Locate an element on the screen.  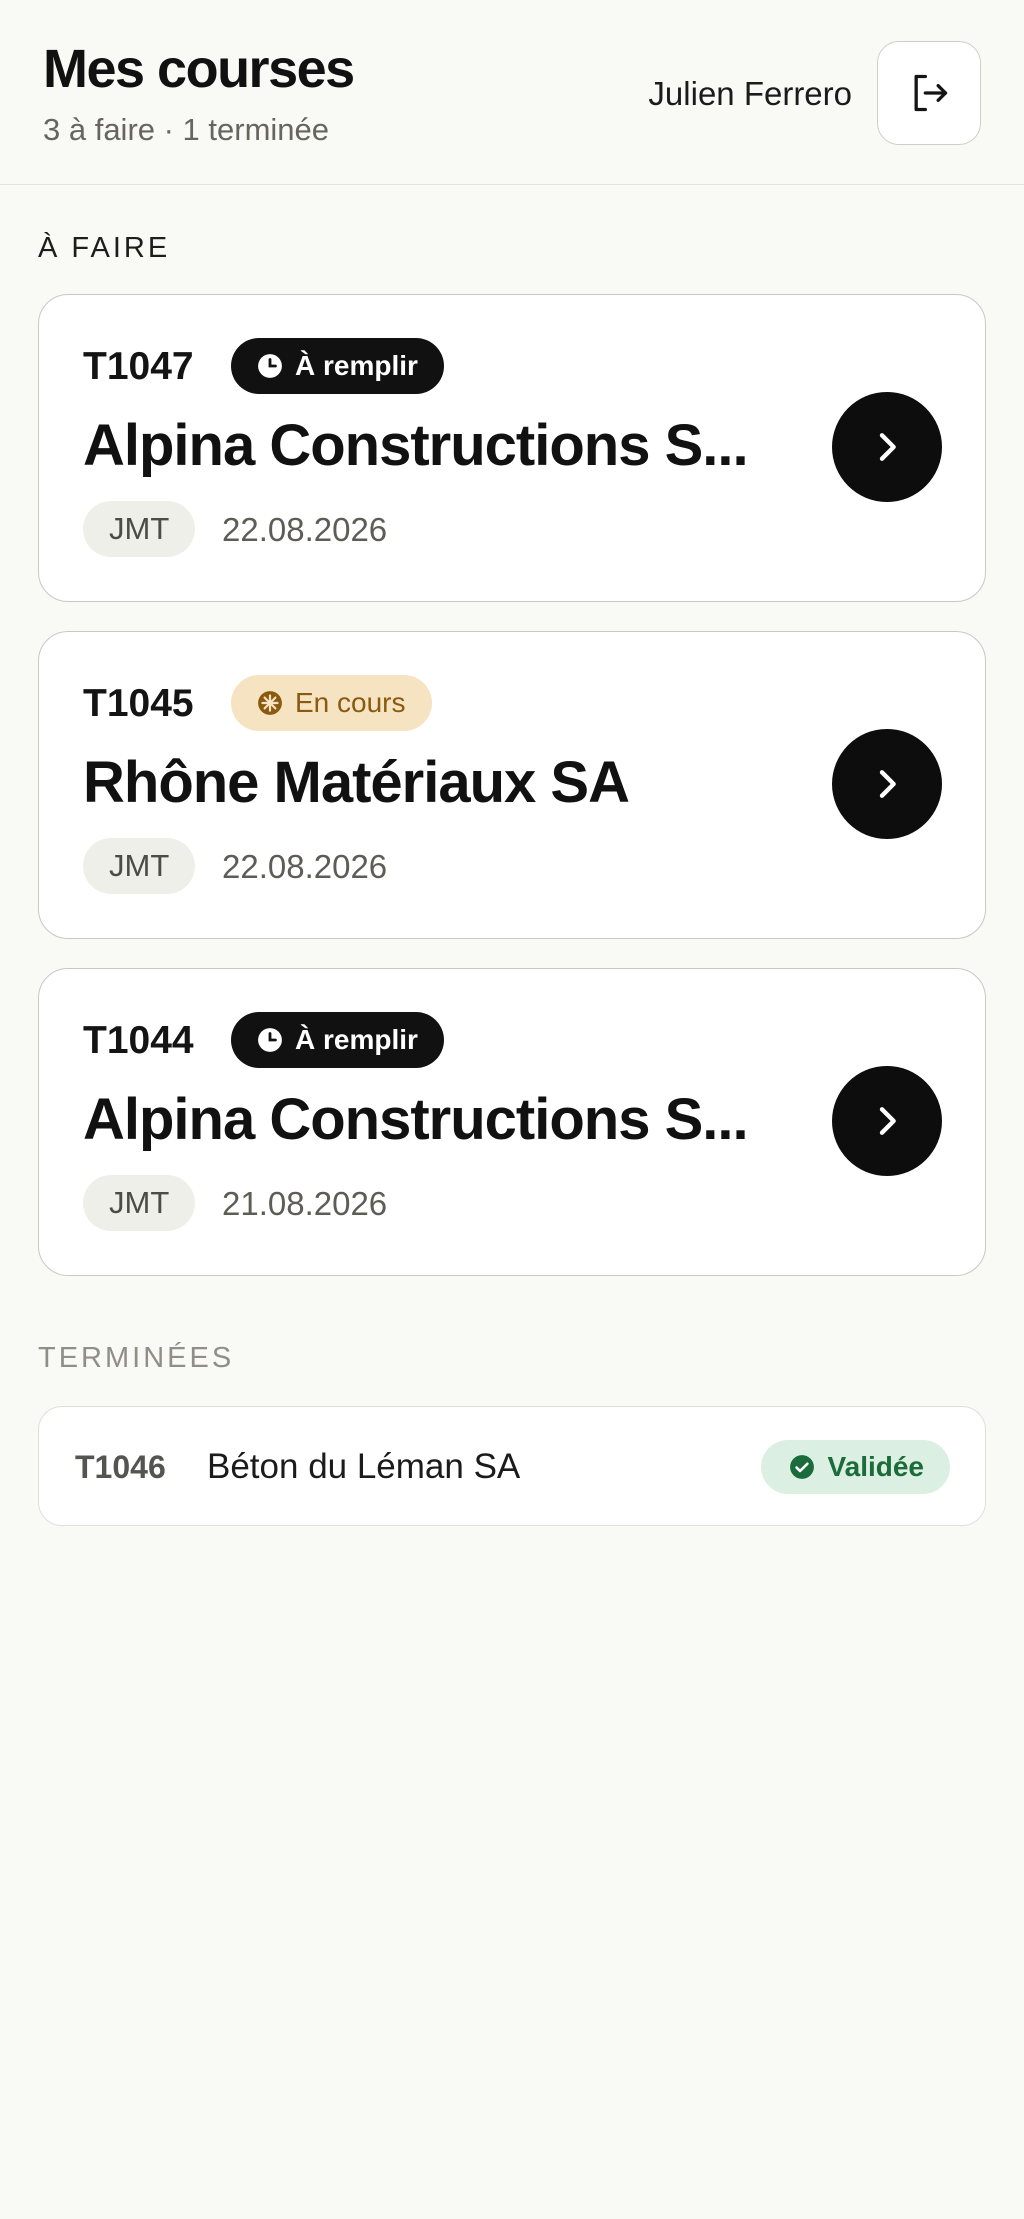
status-badge: En cours is located at coordinates (331, 703).